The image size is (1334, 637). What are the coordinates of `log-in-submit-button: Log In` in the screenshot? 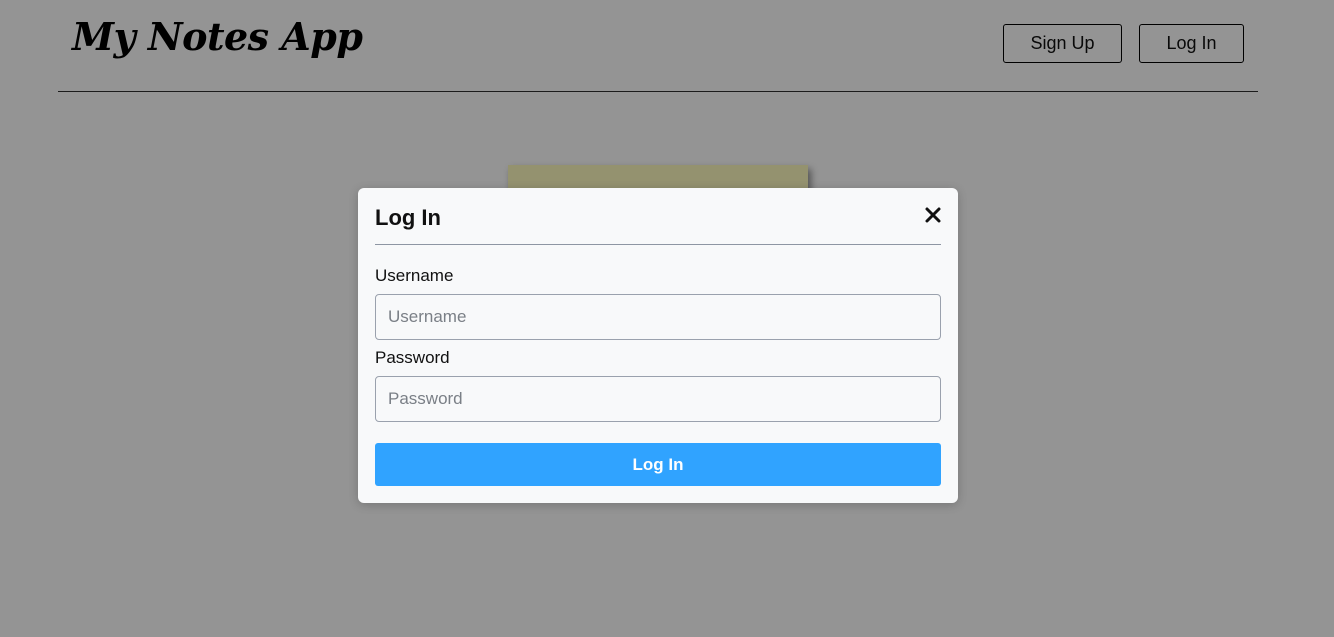 It's located at (658, 464).